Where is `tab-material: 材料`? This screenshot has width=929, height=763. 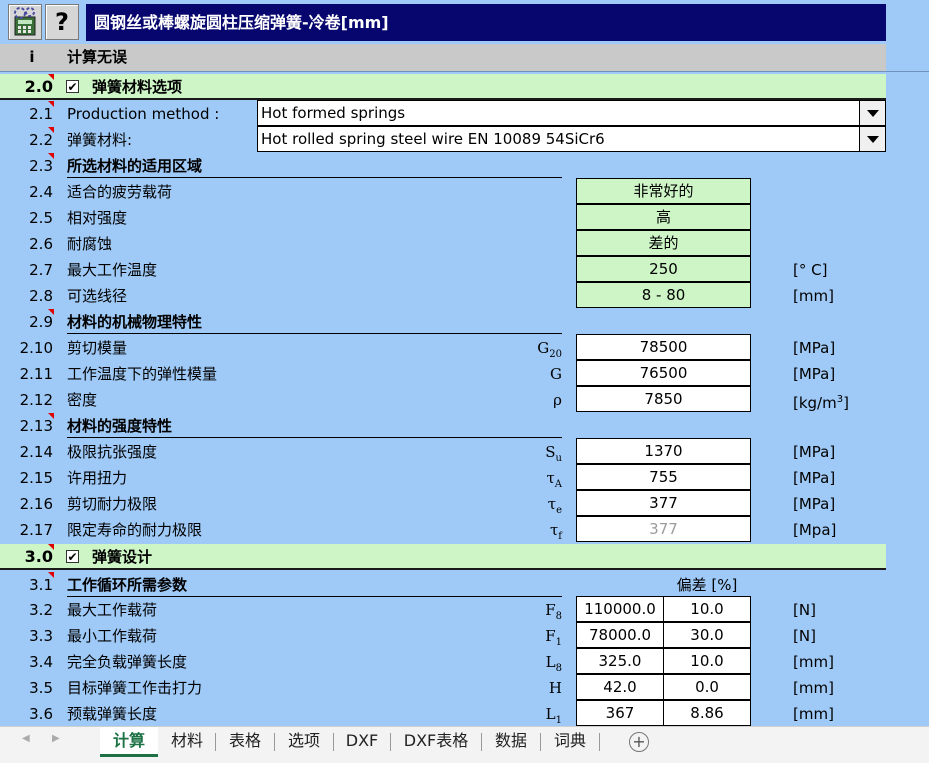
tab-material: 材料 is located at coordinates (187, 742).